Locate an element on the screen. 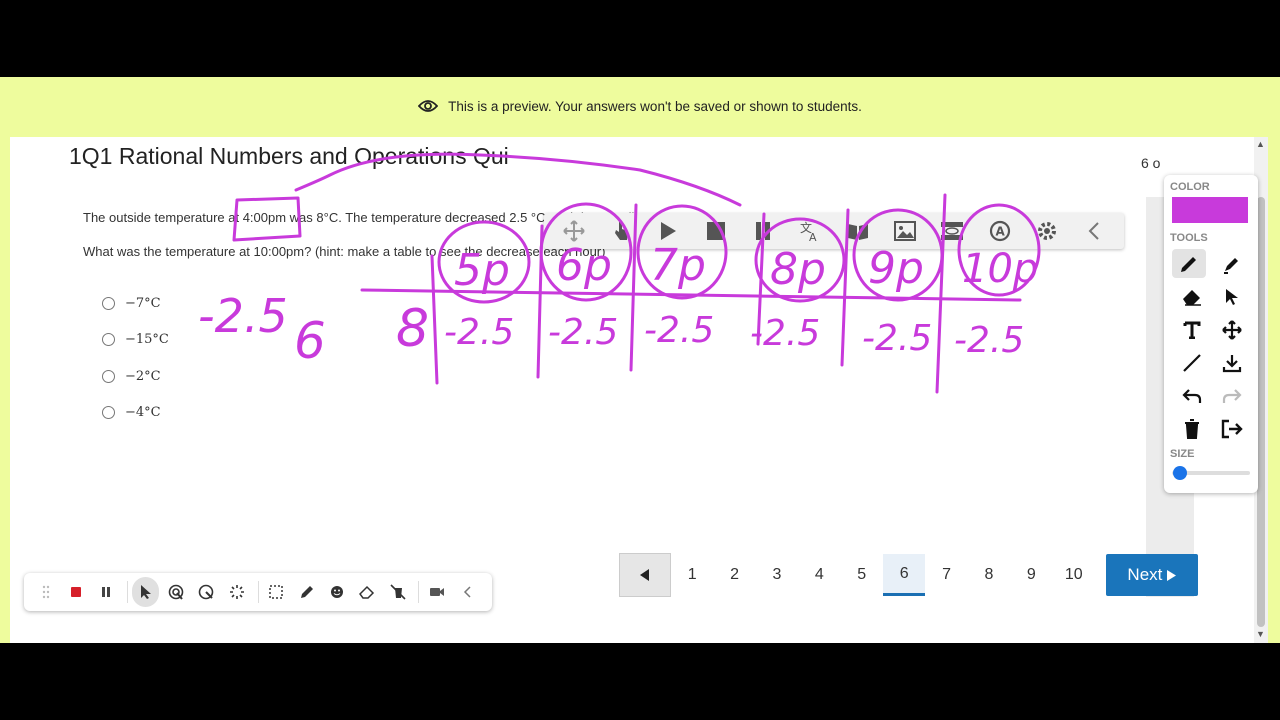 Image resolution: width=1280 pixels, height=720 pixels. eye-icon is located at coordinates (428, 106).